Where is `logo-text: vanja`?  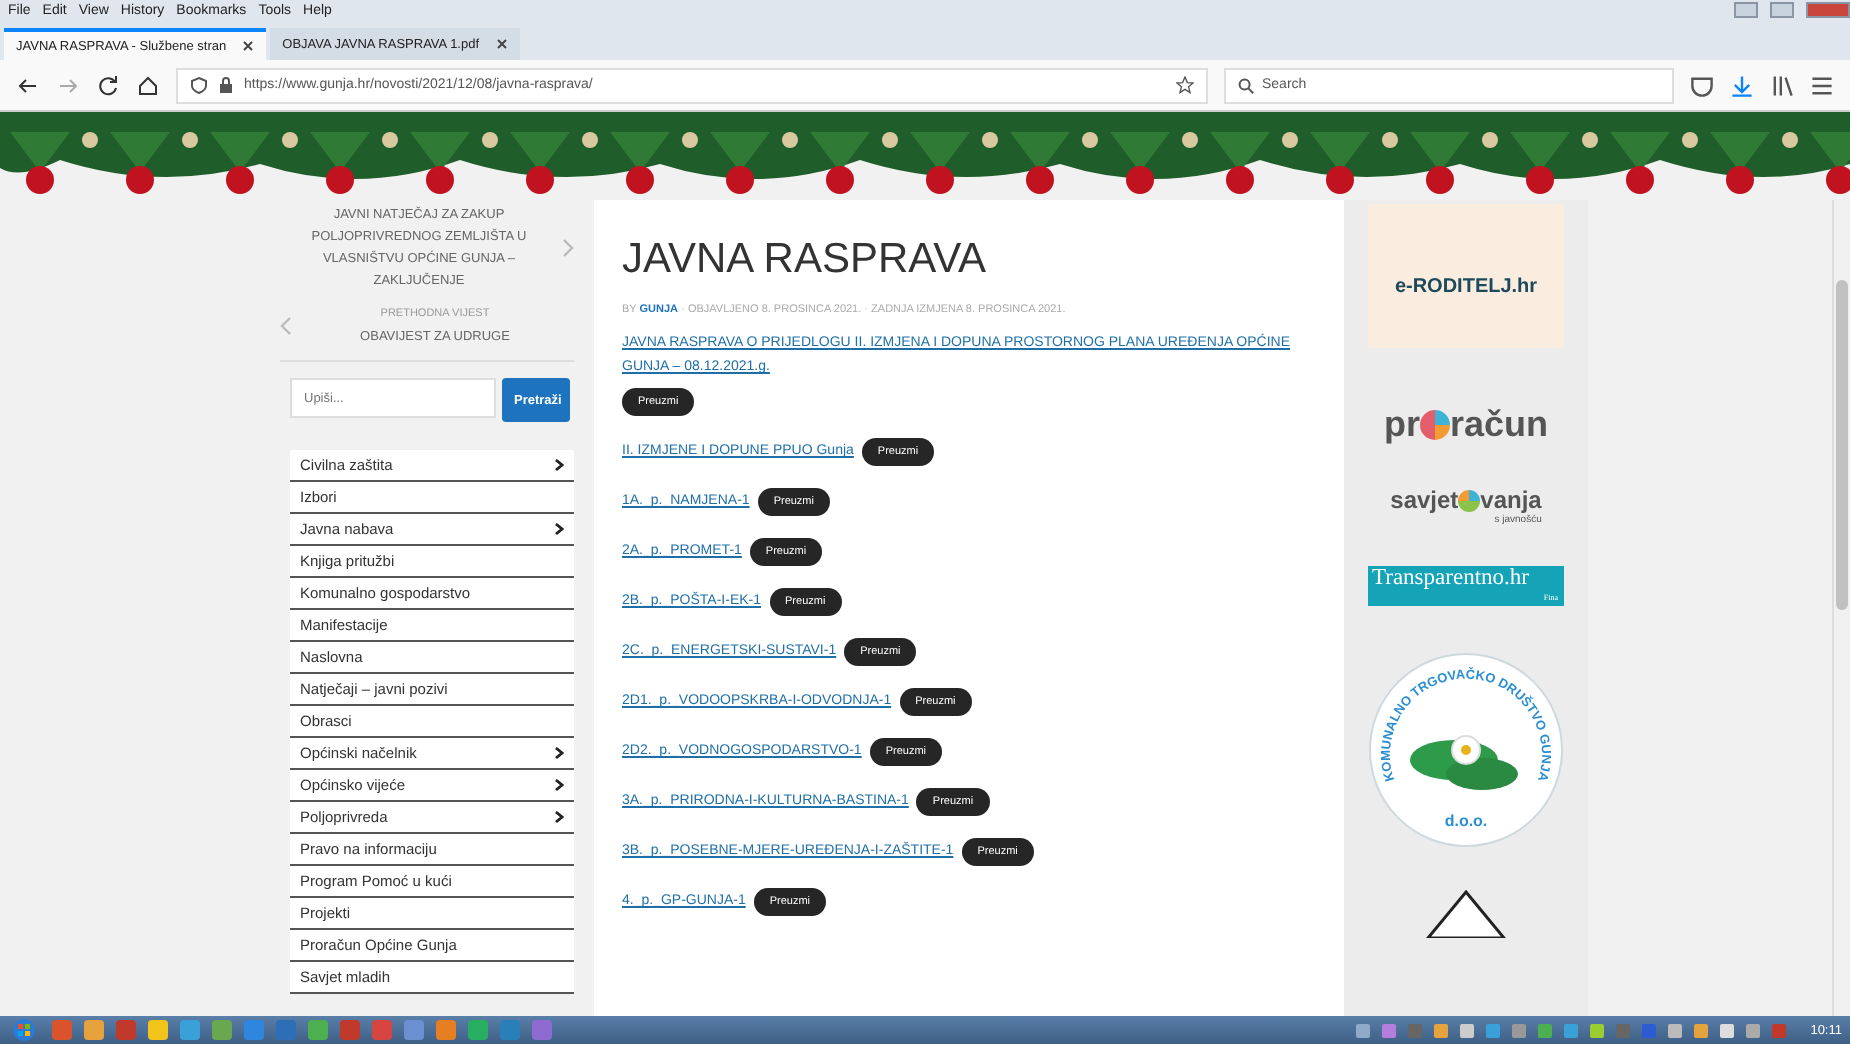 logo-text: vanja is located at coordinates (1511, 500).